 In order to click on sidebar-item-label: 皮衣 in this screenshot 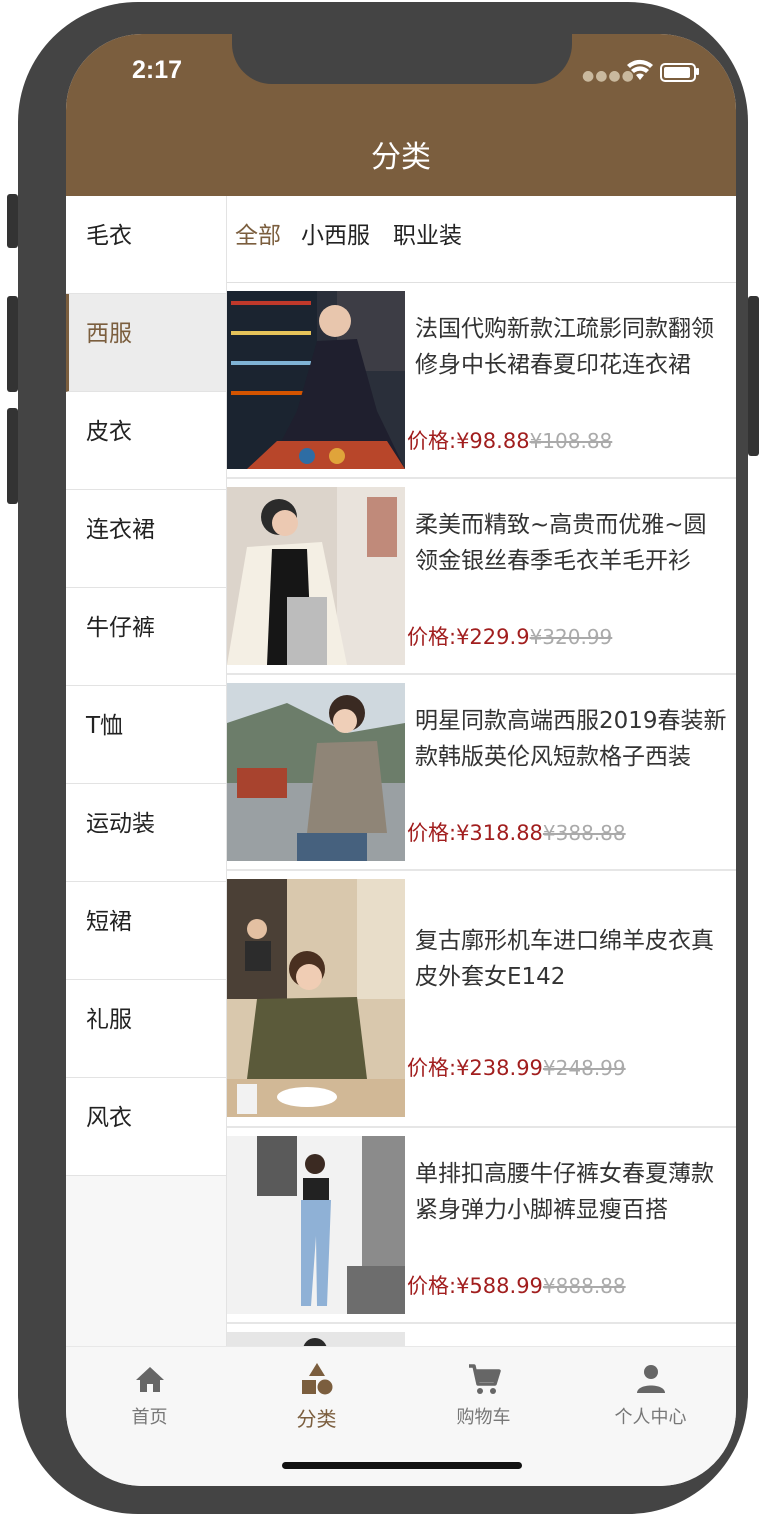, I will do `click(109, 432)`.